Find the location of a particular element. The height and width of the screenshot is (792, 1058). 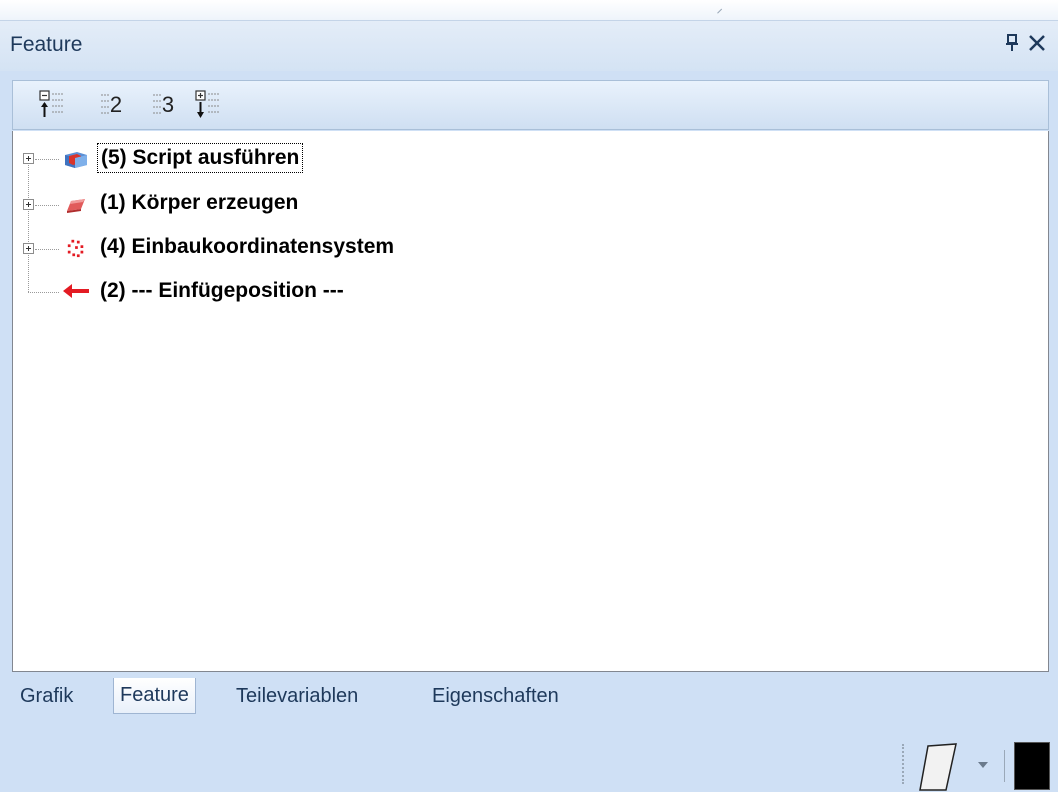

top-strip is located at coordinates (529, 10).